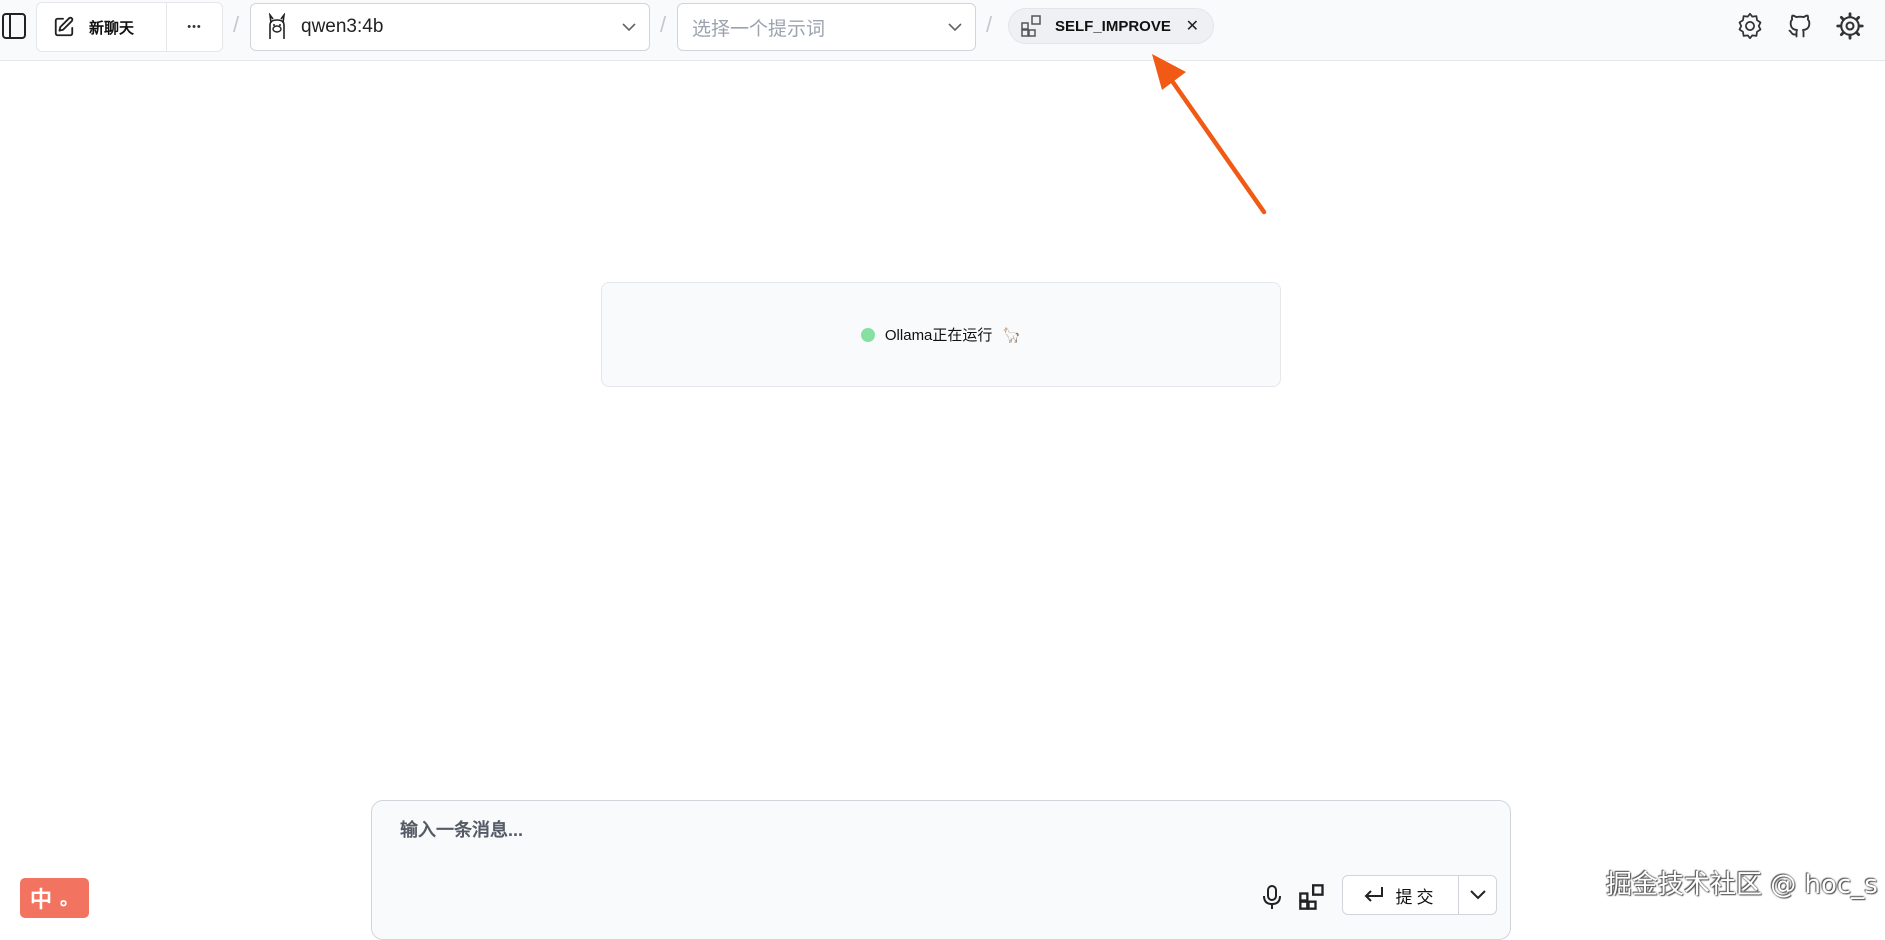 This screenshot has height=940, width=1885. I want to click on llama-emoji: 🦙, so click(1012, 335).